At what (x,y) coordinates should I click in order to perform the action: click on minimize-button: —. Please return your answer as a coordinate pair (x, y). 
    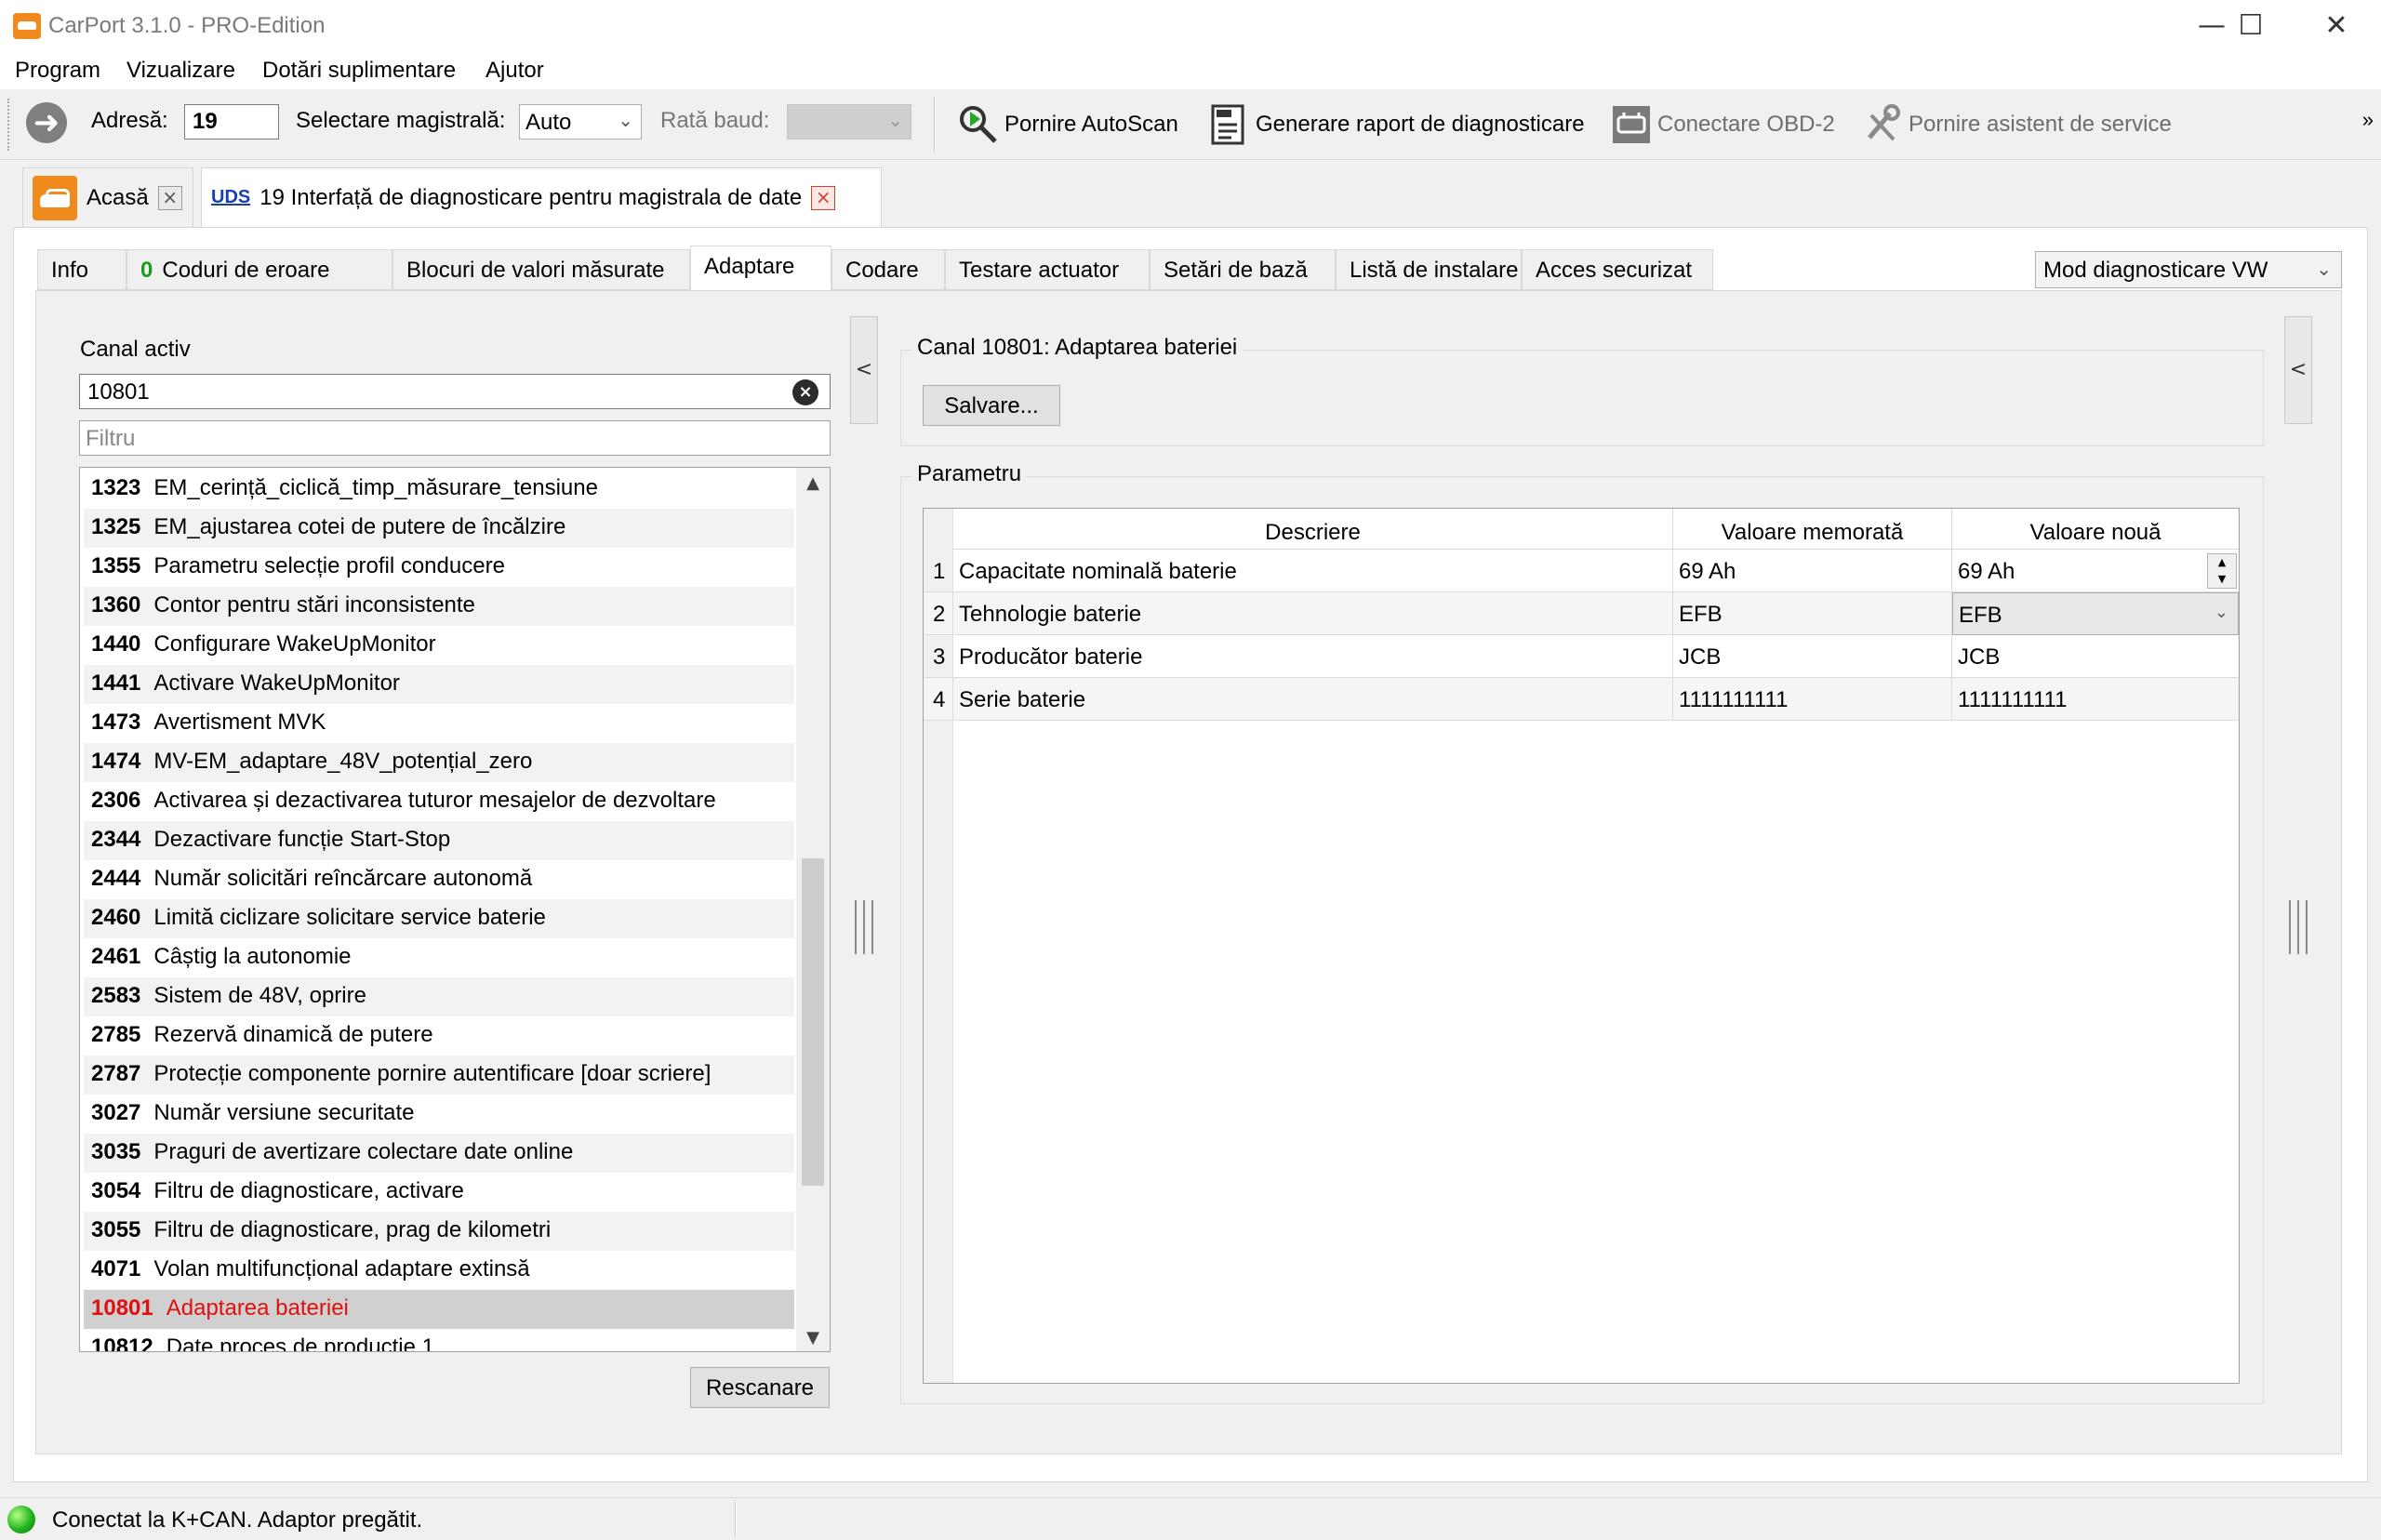
    Looking at the image, I should click on (2211, 26).